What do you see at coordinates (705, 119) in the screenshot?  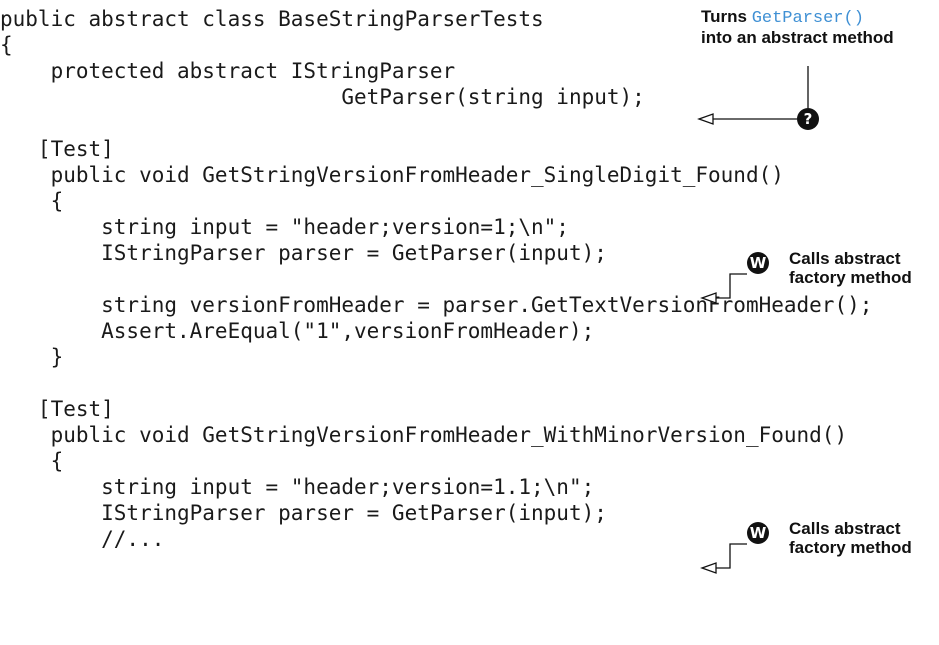 I see `annotation-1-arrowhead` at bounding box center [705, 119].